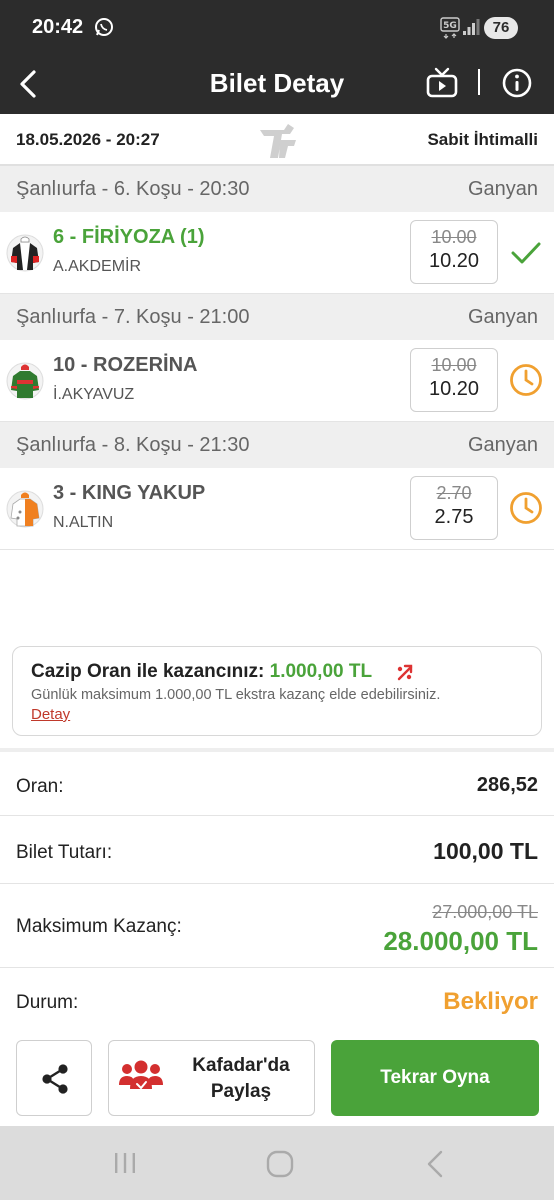 This screenshot has height=1200, width=554. Describe the element at coordinates (125, 1163) in the screenshot. I see `recent-apps-icon` at that location.